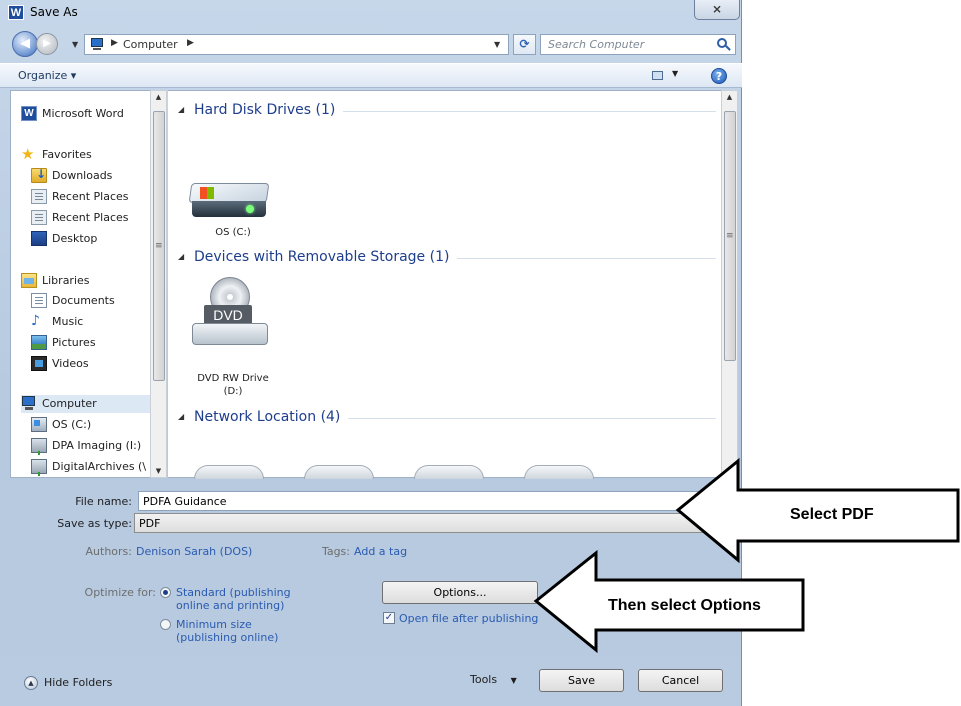 The width and height of the screenshot is (961, 706). I want to click on hide-folders-button: Hide Folders, so click(78, 682).